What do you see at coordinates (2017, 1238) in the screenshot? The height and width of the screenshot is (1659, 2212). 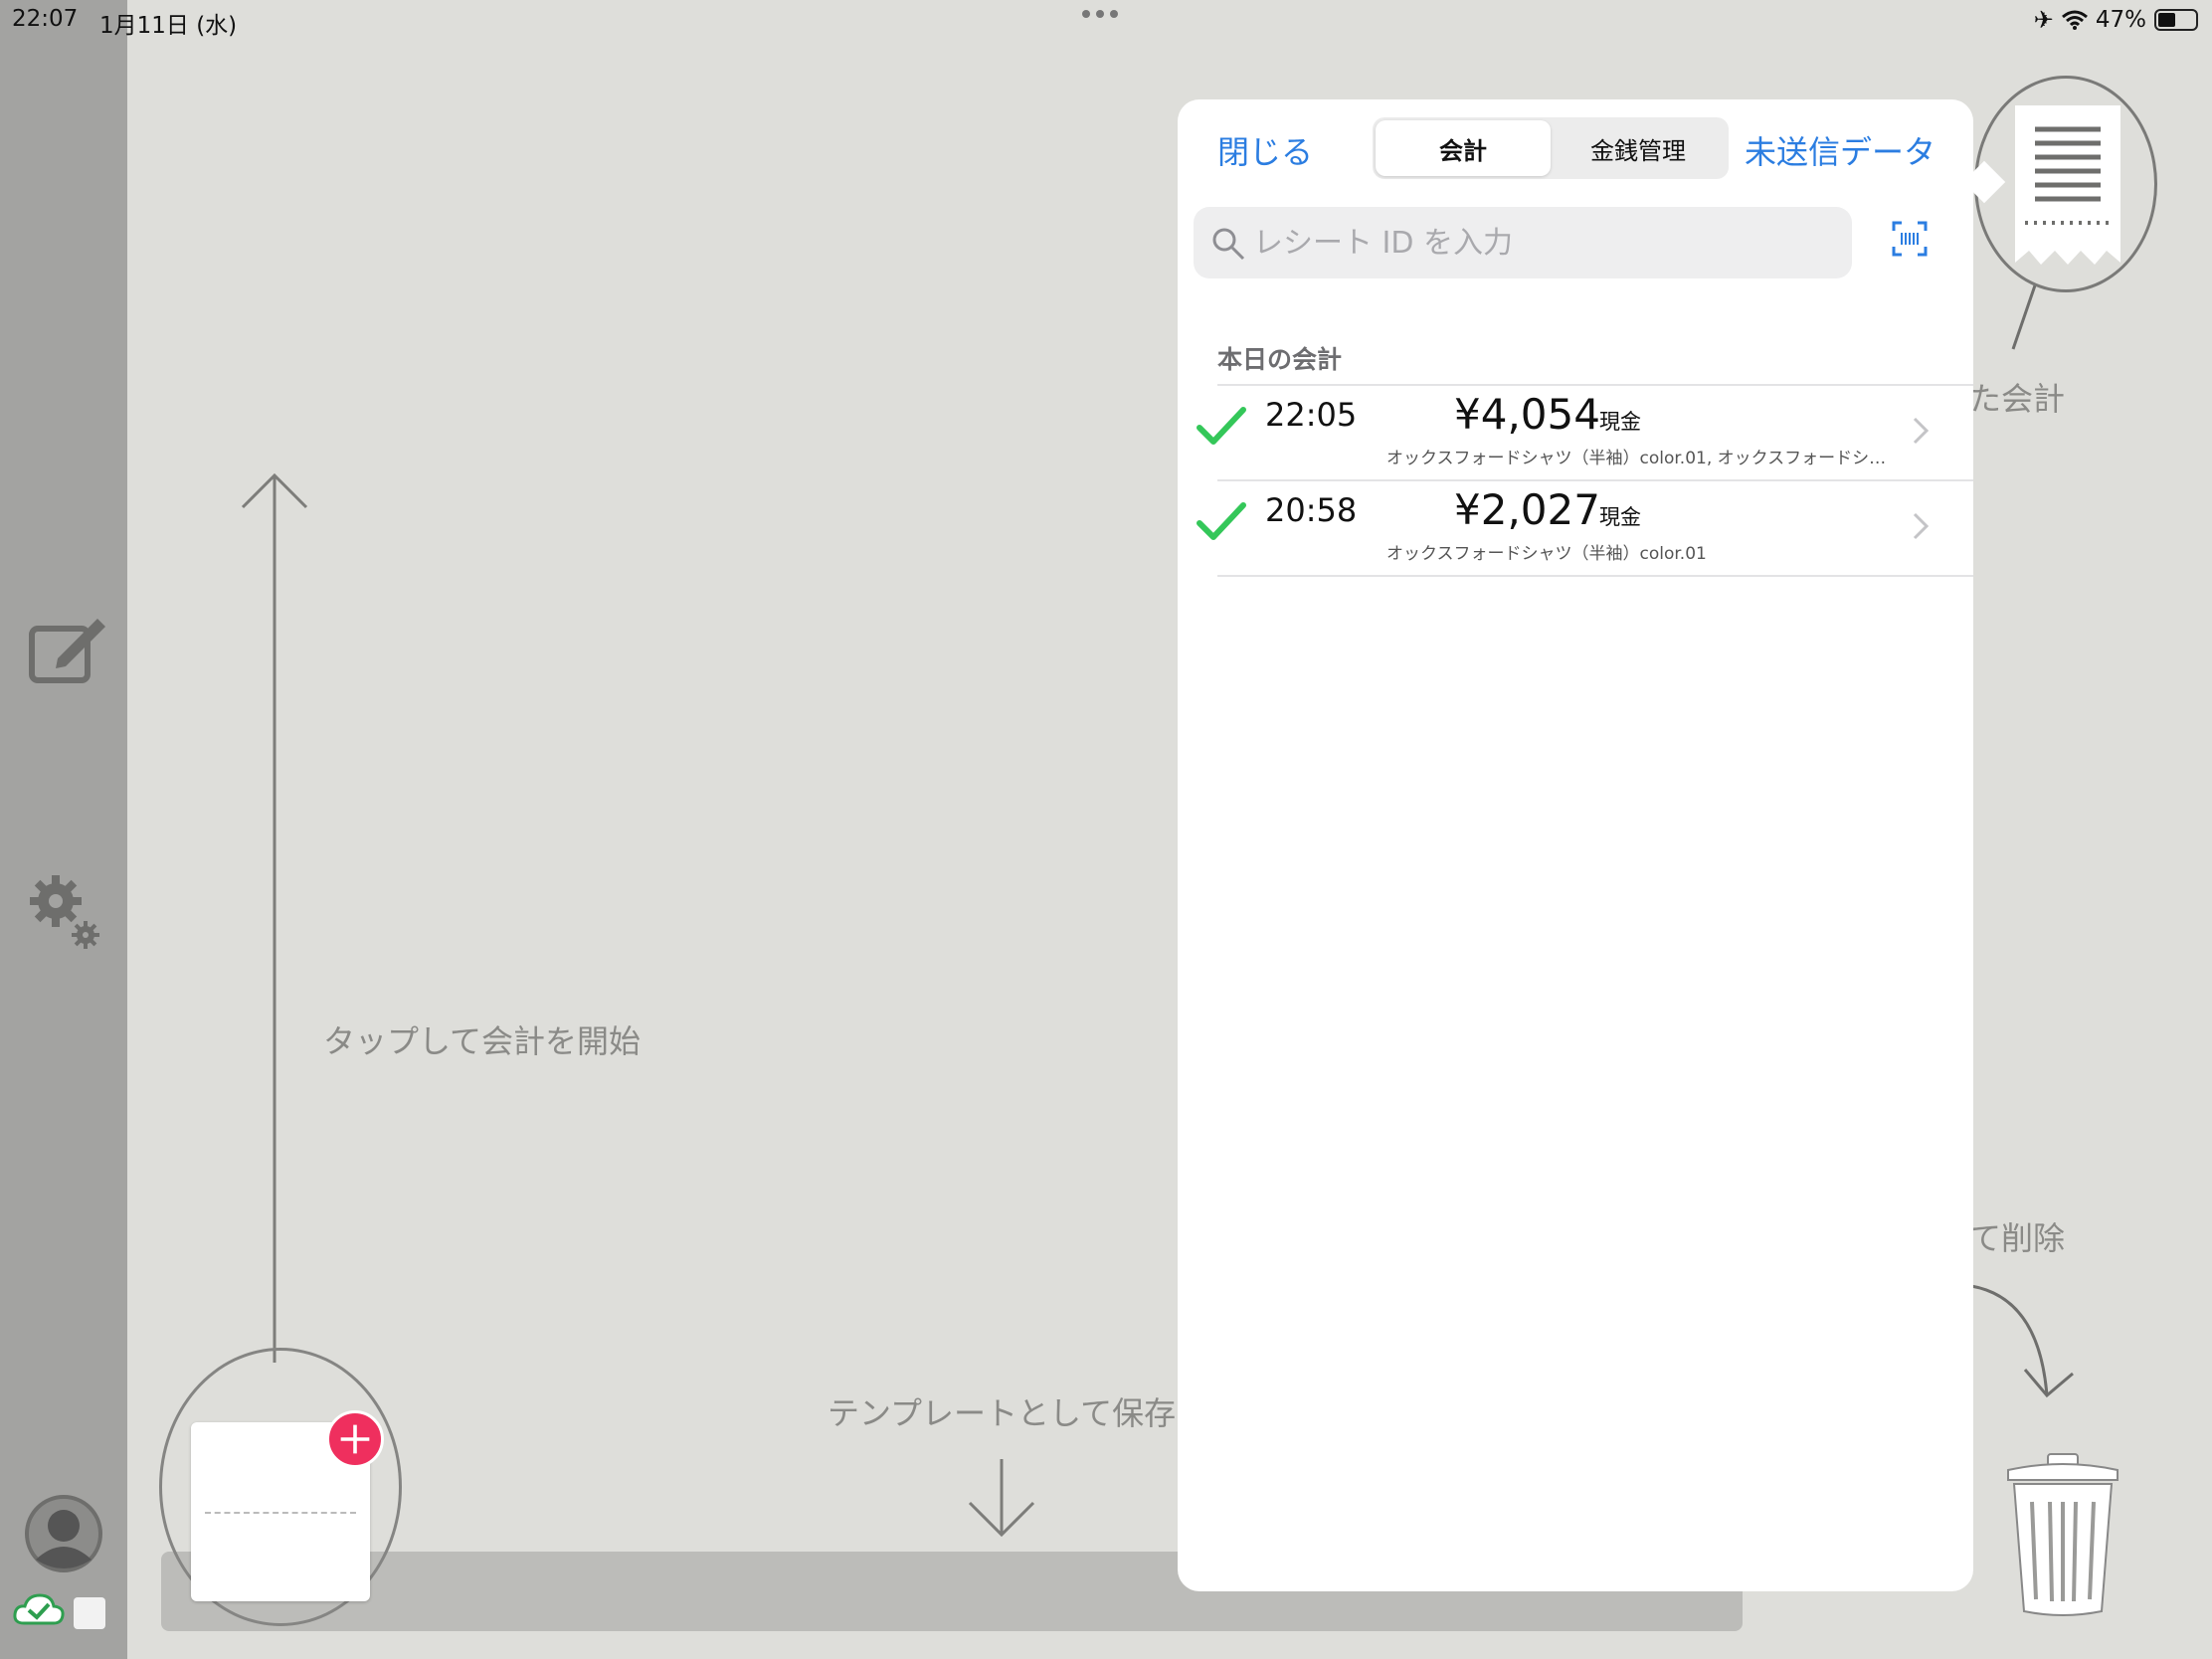 I see `hint-drag-delete: て削除` at bounding box center [2017, 1238].